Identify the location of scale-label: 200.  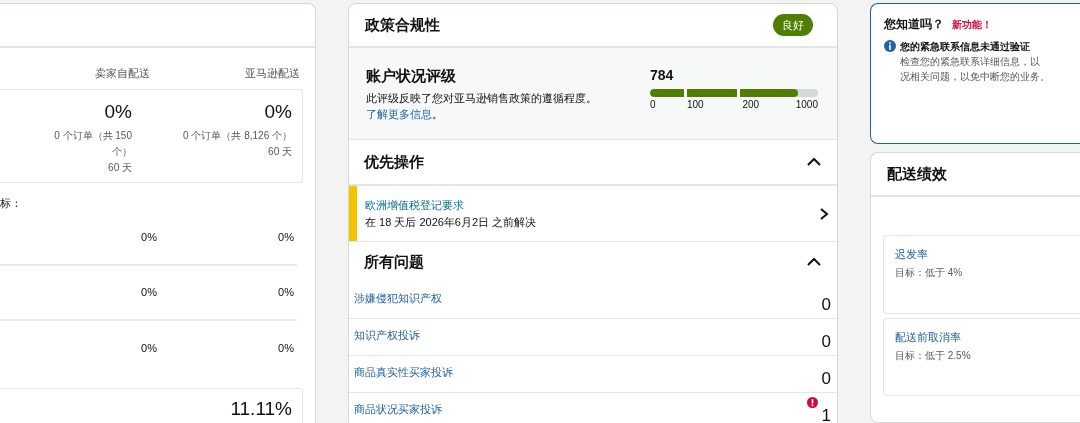
(751, 105).